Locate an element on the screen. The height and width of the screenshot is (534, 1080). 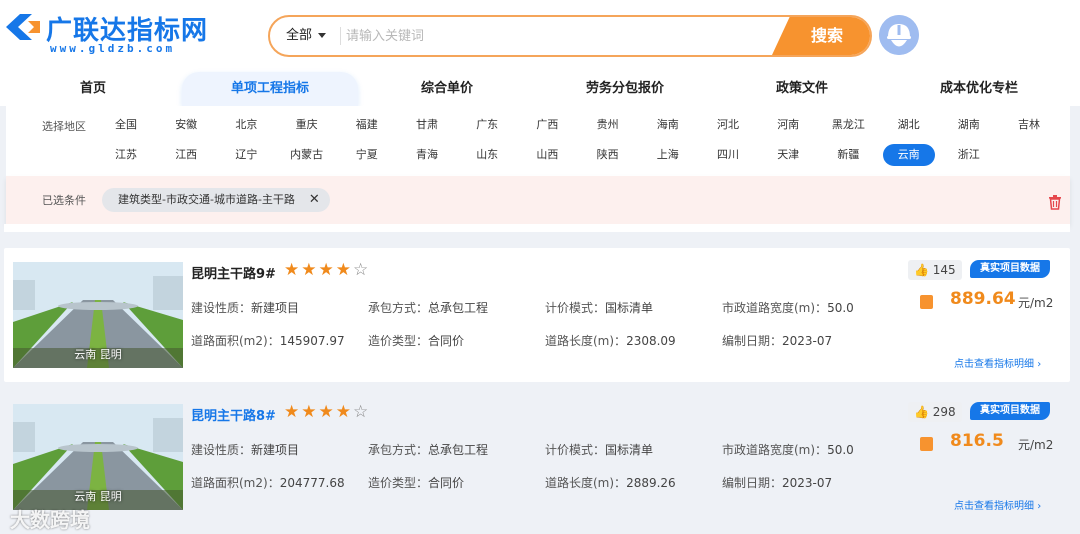
region-option: 湖南 is located at coordinates (969, 125).